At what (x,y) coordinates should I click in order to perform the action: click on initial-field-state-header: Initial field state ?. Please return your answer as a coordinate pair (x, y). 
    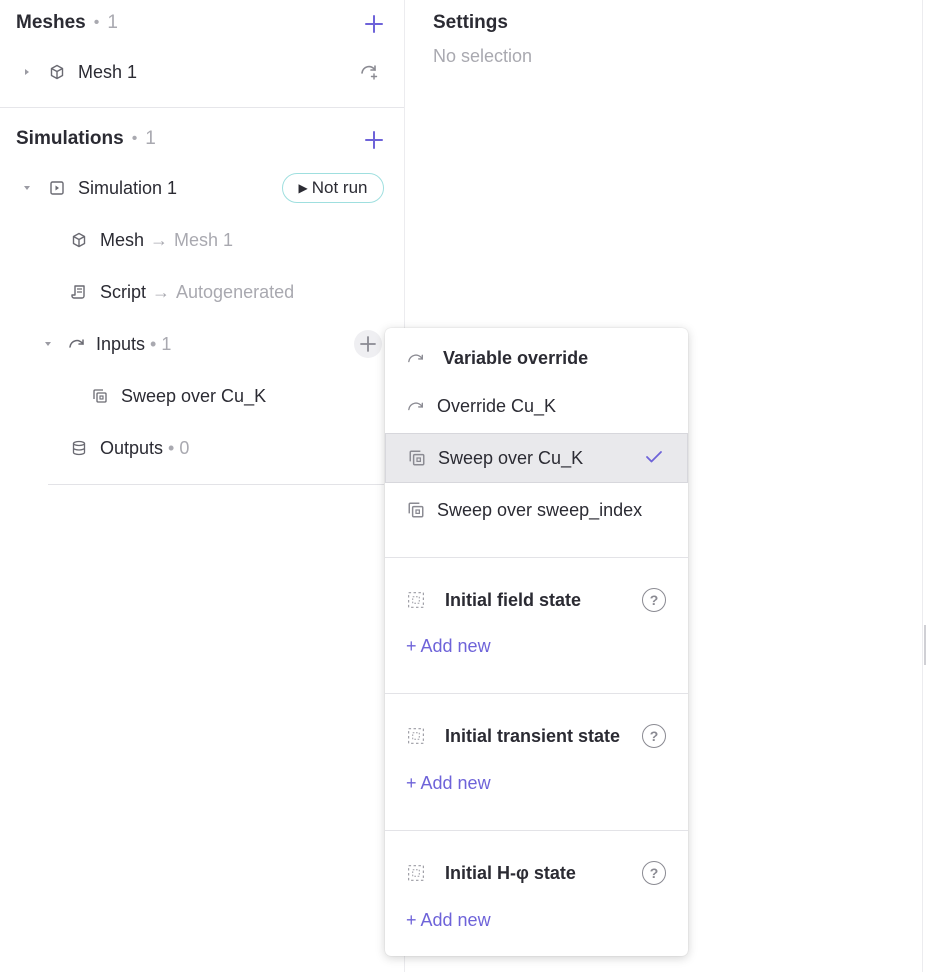
    Looking at the image, I should click on (536, 600).